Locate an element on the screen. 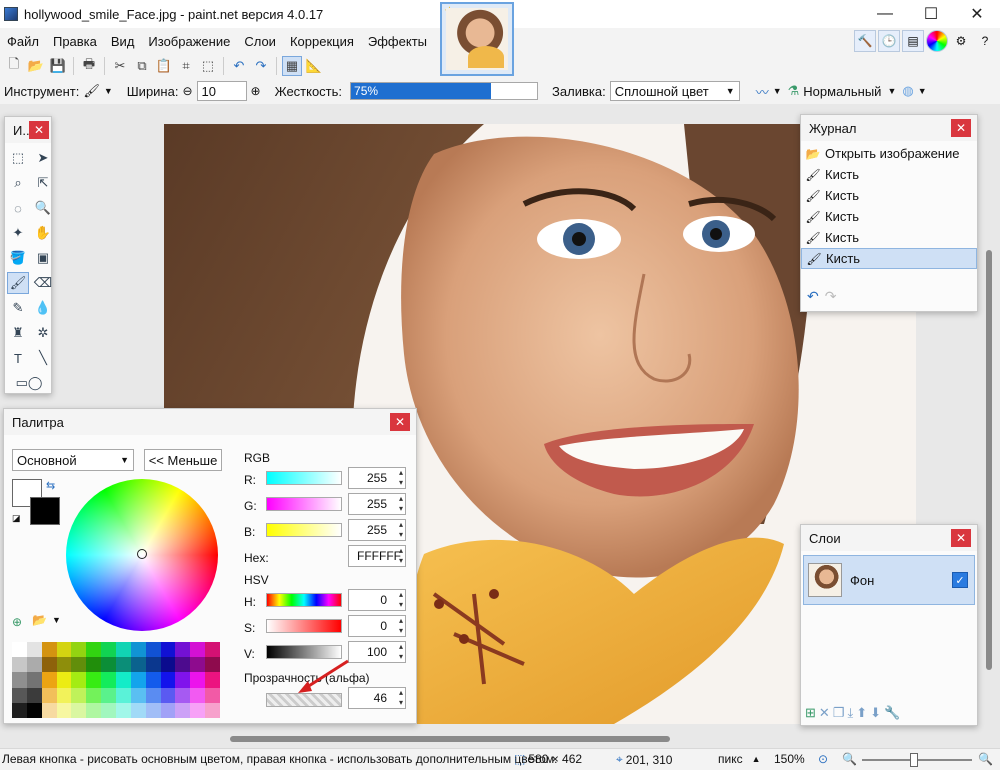 The width and height of the screenshot is (1000, 770). layers-panel-close-button: ✕ is located at coordinates (961, 538).